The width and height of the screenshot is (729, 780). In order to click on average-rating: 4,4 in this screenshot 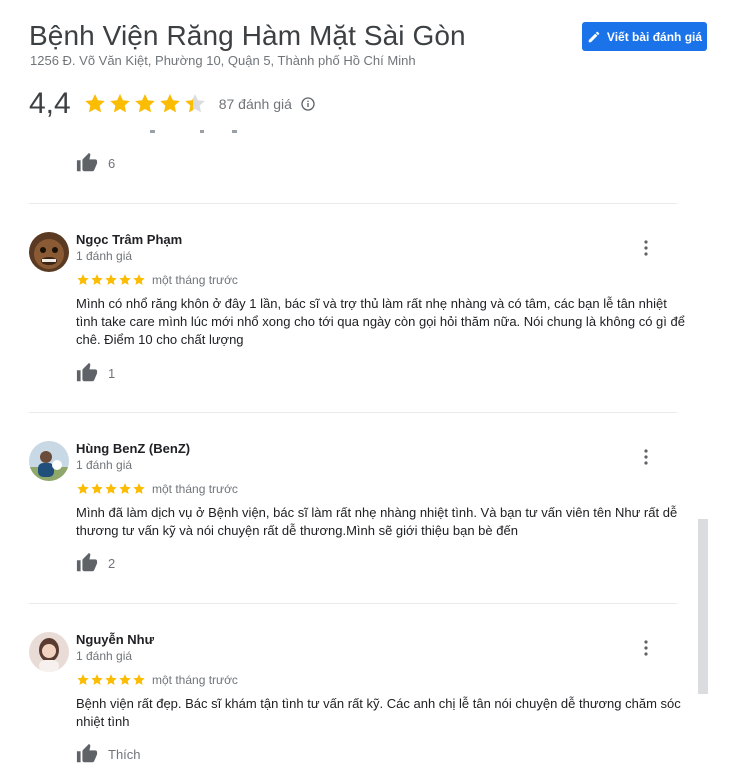, I will do `click(50, 103)`.